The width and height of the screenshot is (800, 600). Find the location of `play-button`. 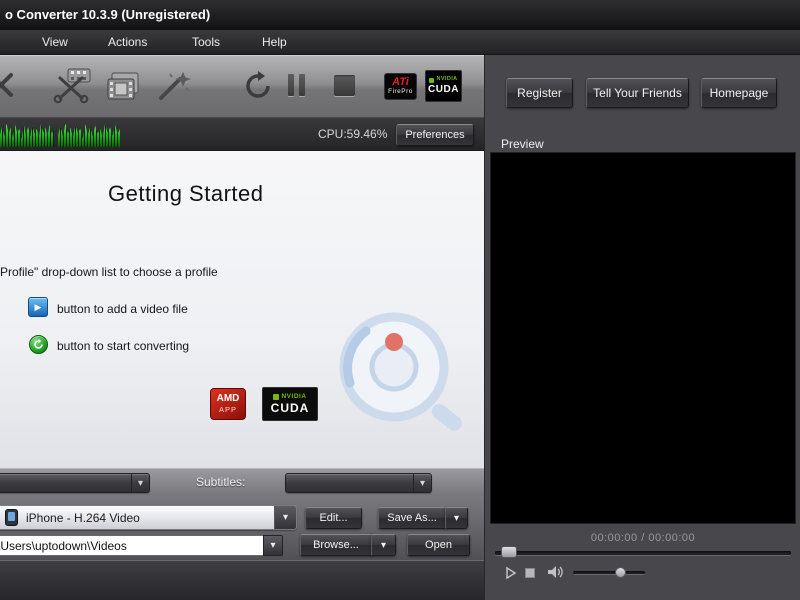

play-button is located at coordinates (511, 575).